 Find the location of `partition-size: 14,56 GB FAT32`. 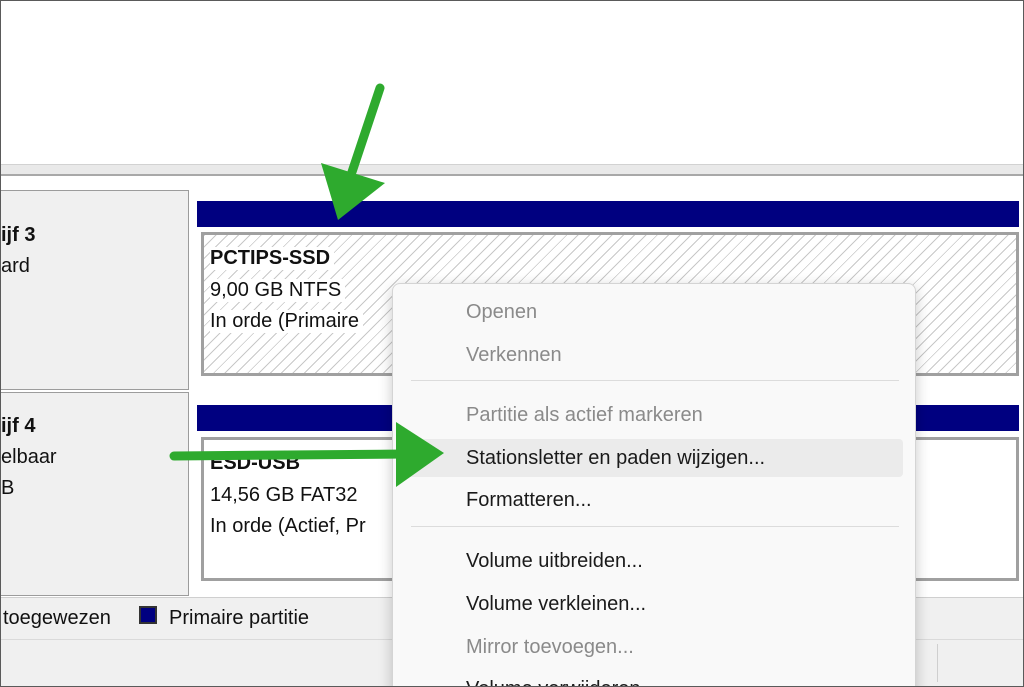

partition-size: 14,56 GB FAT32 is located at coordinates (286, 495).